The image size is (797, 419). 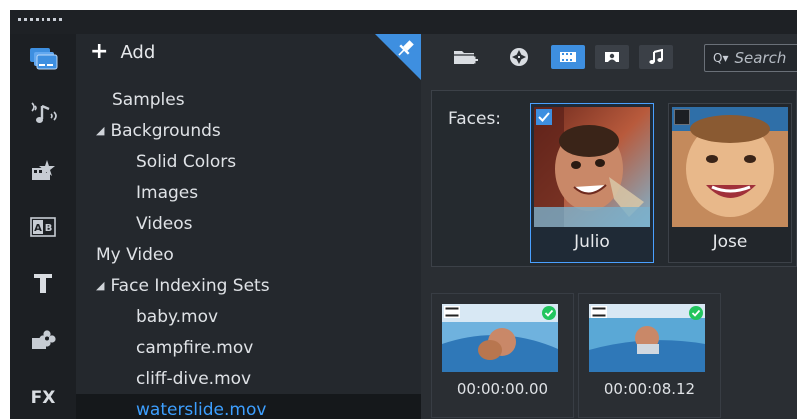 I want to click on tree-item-label: campfire.mov, so click(x=195, y=347).